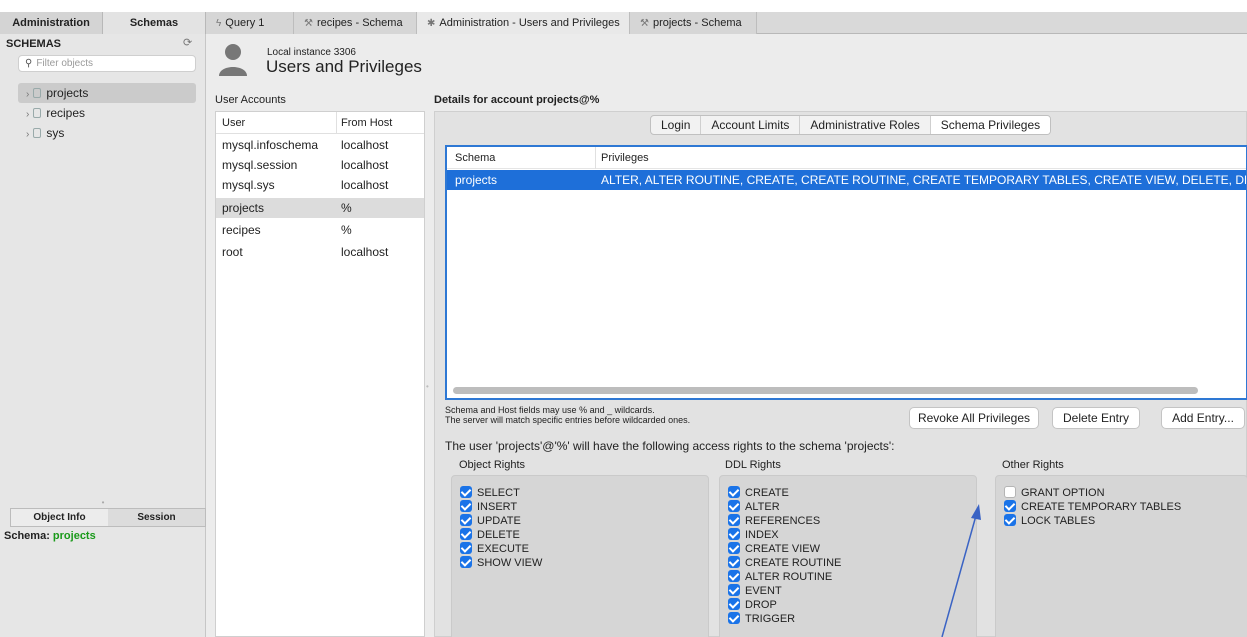  I want to click on table-row: projects%, so click(320, 208).